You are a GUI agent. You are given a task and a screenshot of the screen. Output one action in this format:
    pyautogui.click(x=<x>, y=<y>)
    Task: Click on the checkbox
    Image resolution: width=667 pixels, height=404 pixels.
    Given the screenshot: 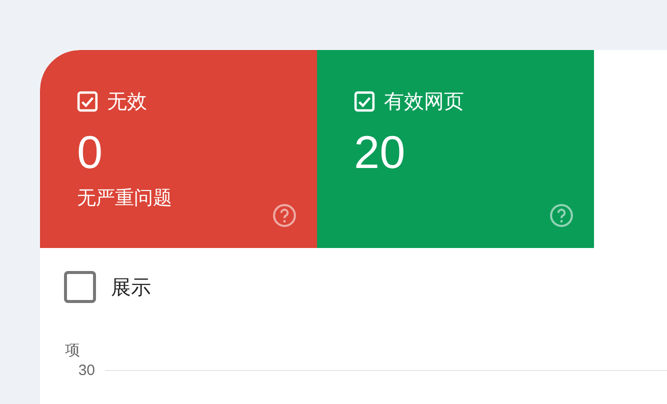 What is the action you would take?
    pyautogui.click(x=80, y=287)
    